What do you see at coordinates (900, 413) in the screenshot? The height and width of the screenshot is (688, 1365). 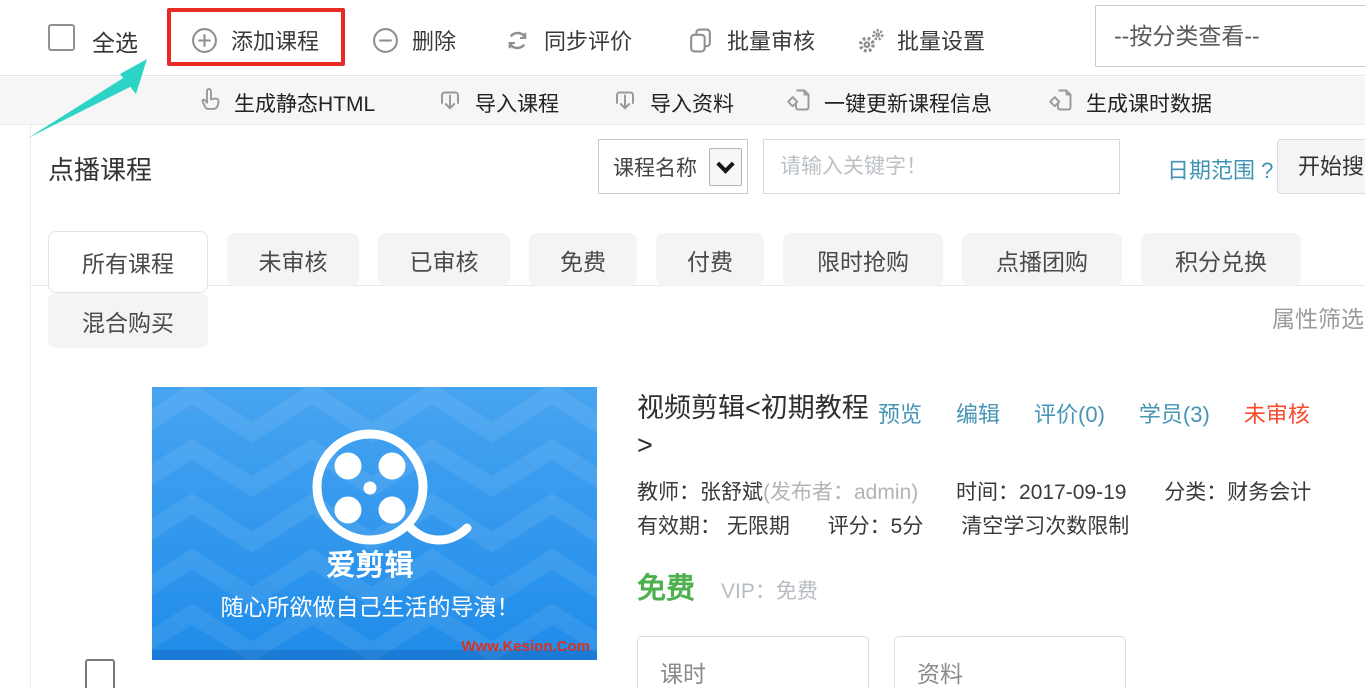 I see `preview-link: 预览` at bounding box center [900, 413].